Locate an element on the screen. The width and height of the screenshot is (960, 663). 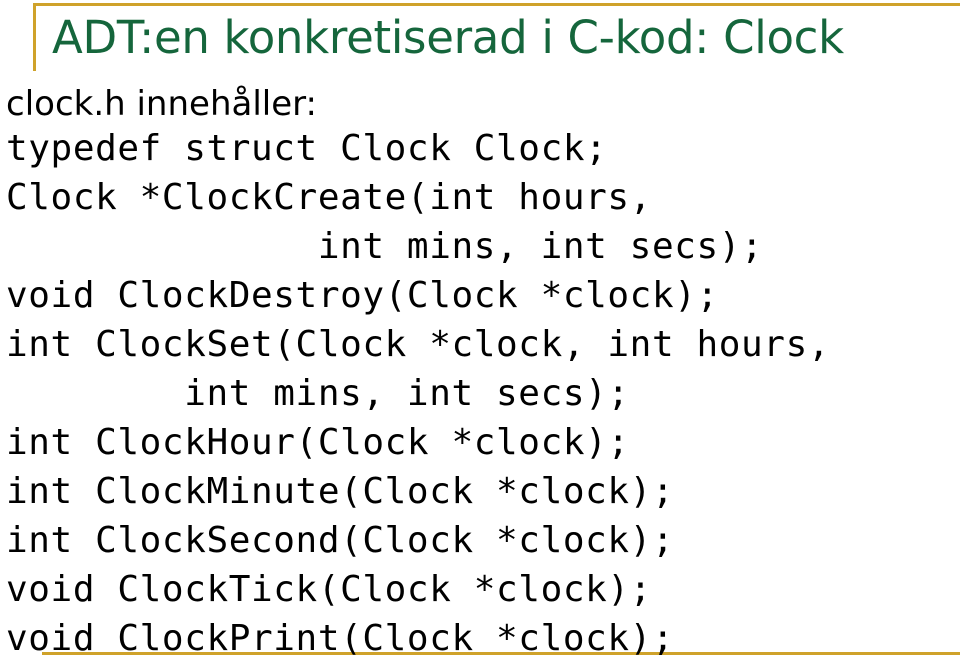
code-line: void ClockTick(Clock *clock); is located at coordinates (329, 589).